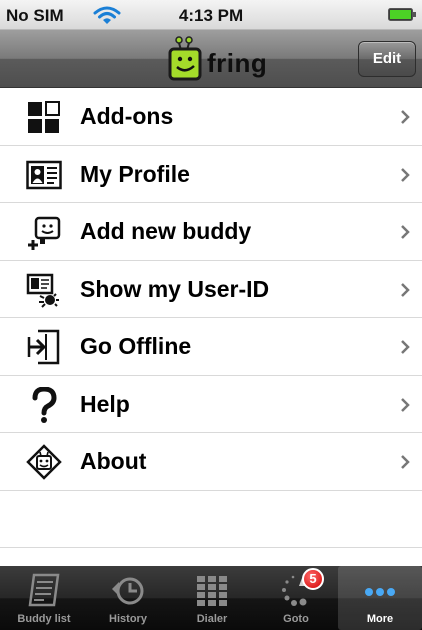 The height and width of the screenshot is (630, 422). I want to click on help-icon, so click(44, 404).